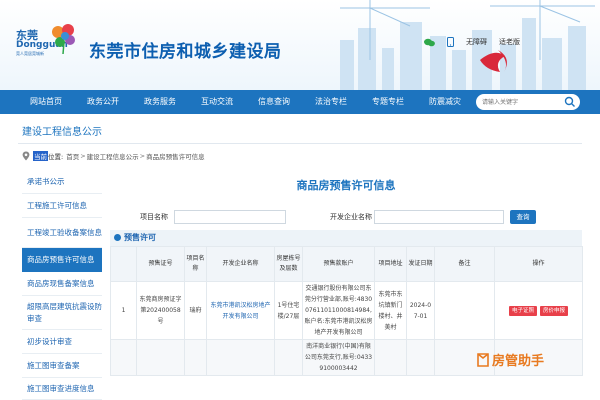  What do you see at coordinates (195, 357) in the screenshot?
I see `cell-project` at bounding box center [195, 357].